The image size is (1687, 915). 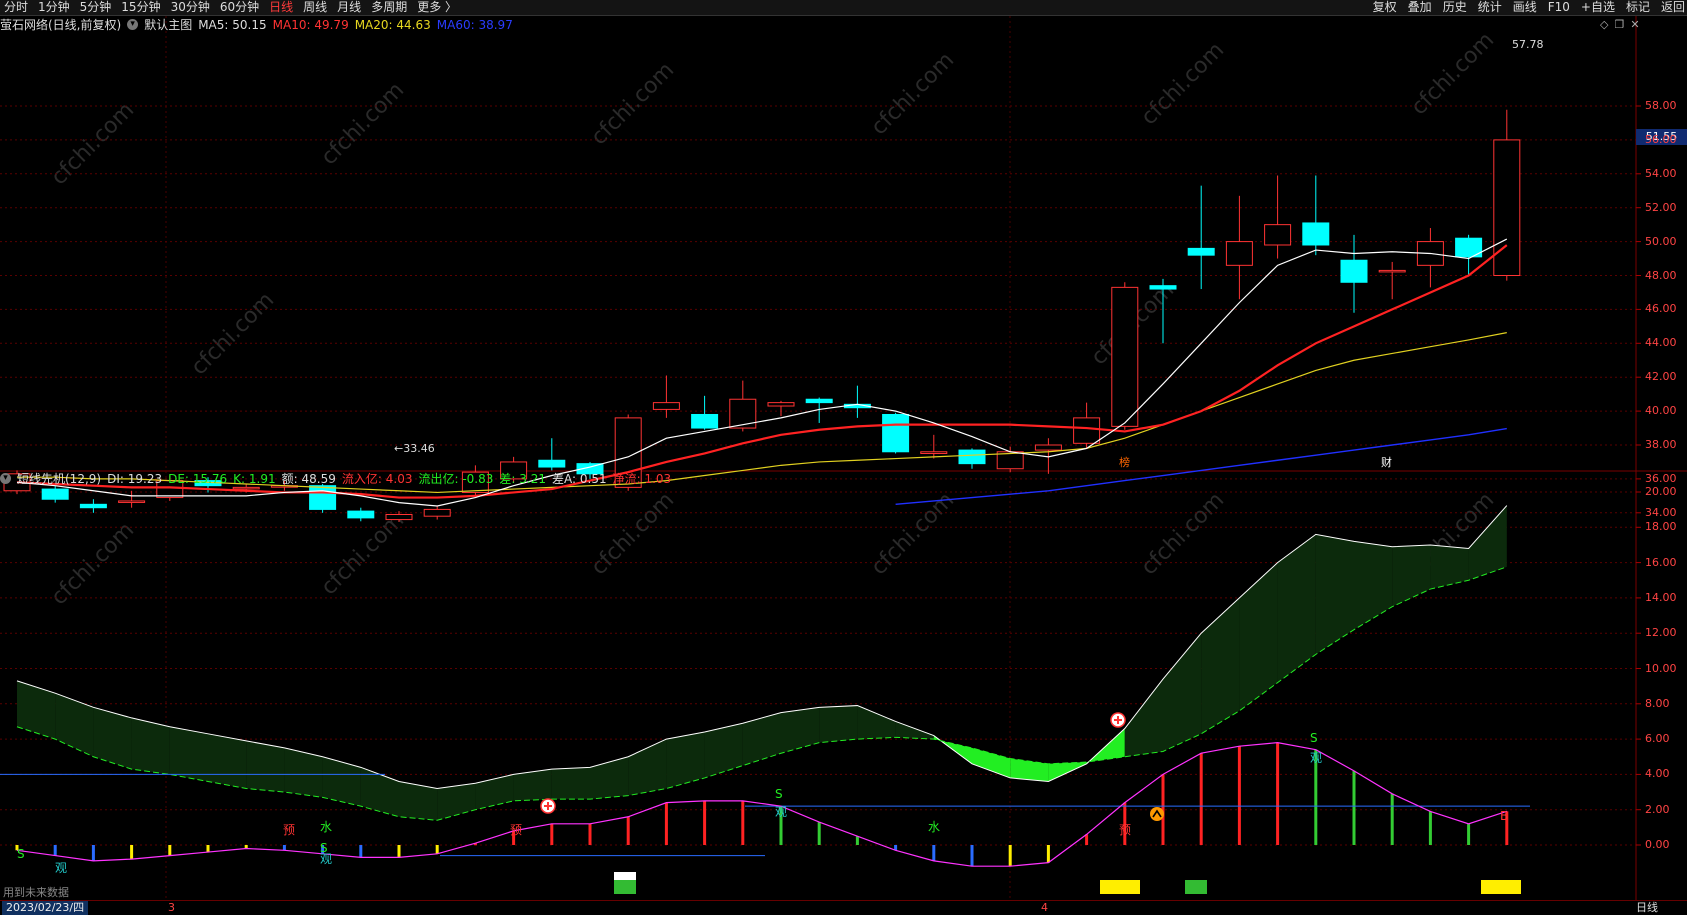 What do you see at coordinates (1525, 7) in the screenshot?
I see `draw-button: 画线` at bounding box center [1525, 7].